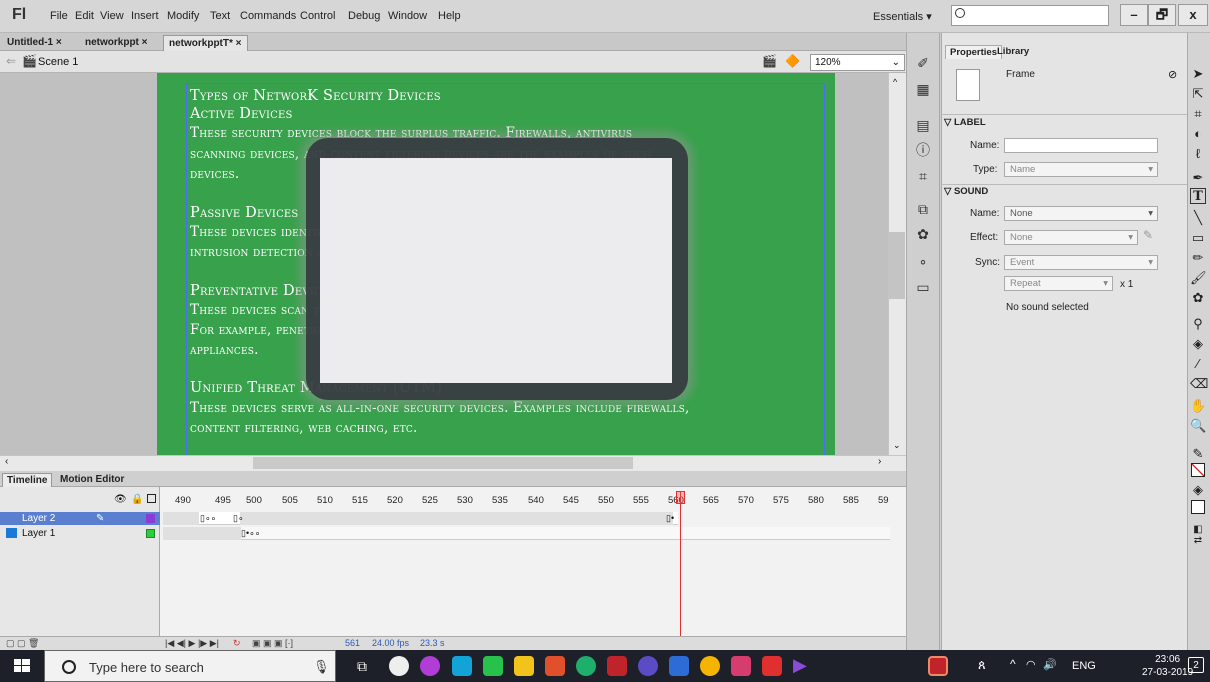 This screenshot has width=1210, height=682. What do you see at coordinates (1013, 52) in the screenshot?
I see `tab-library: Library` at bounding box center [1013, 52].